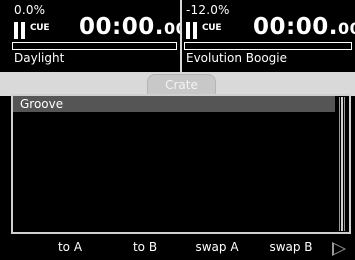 Image resolution: width=355 pixels, height=260 pixels. What do you see at coordinates (268, 46) in the screenshot?
I see `deck-b-progress-bar` at bounding box center [268, 46].